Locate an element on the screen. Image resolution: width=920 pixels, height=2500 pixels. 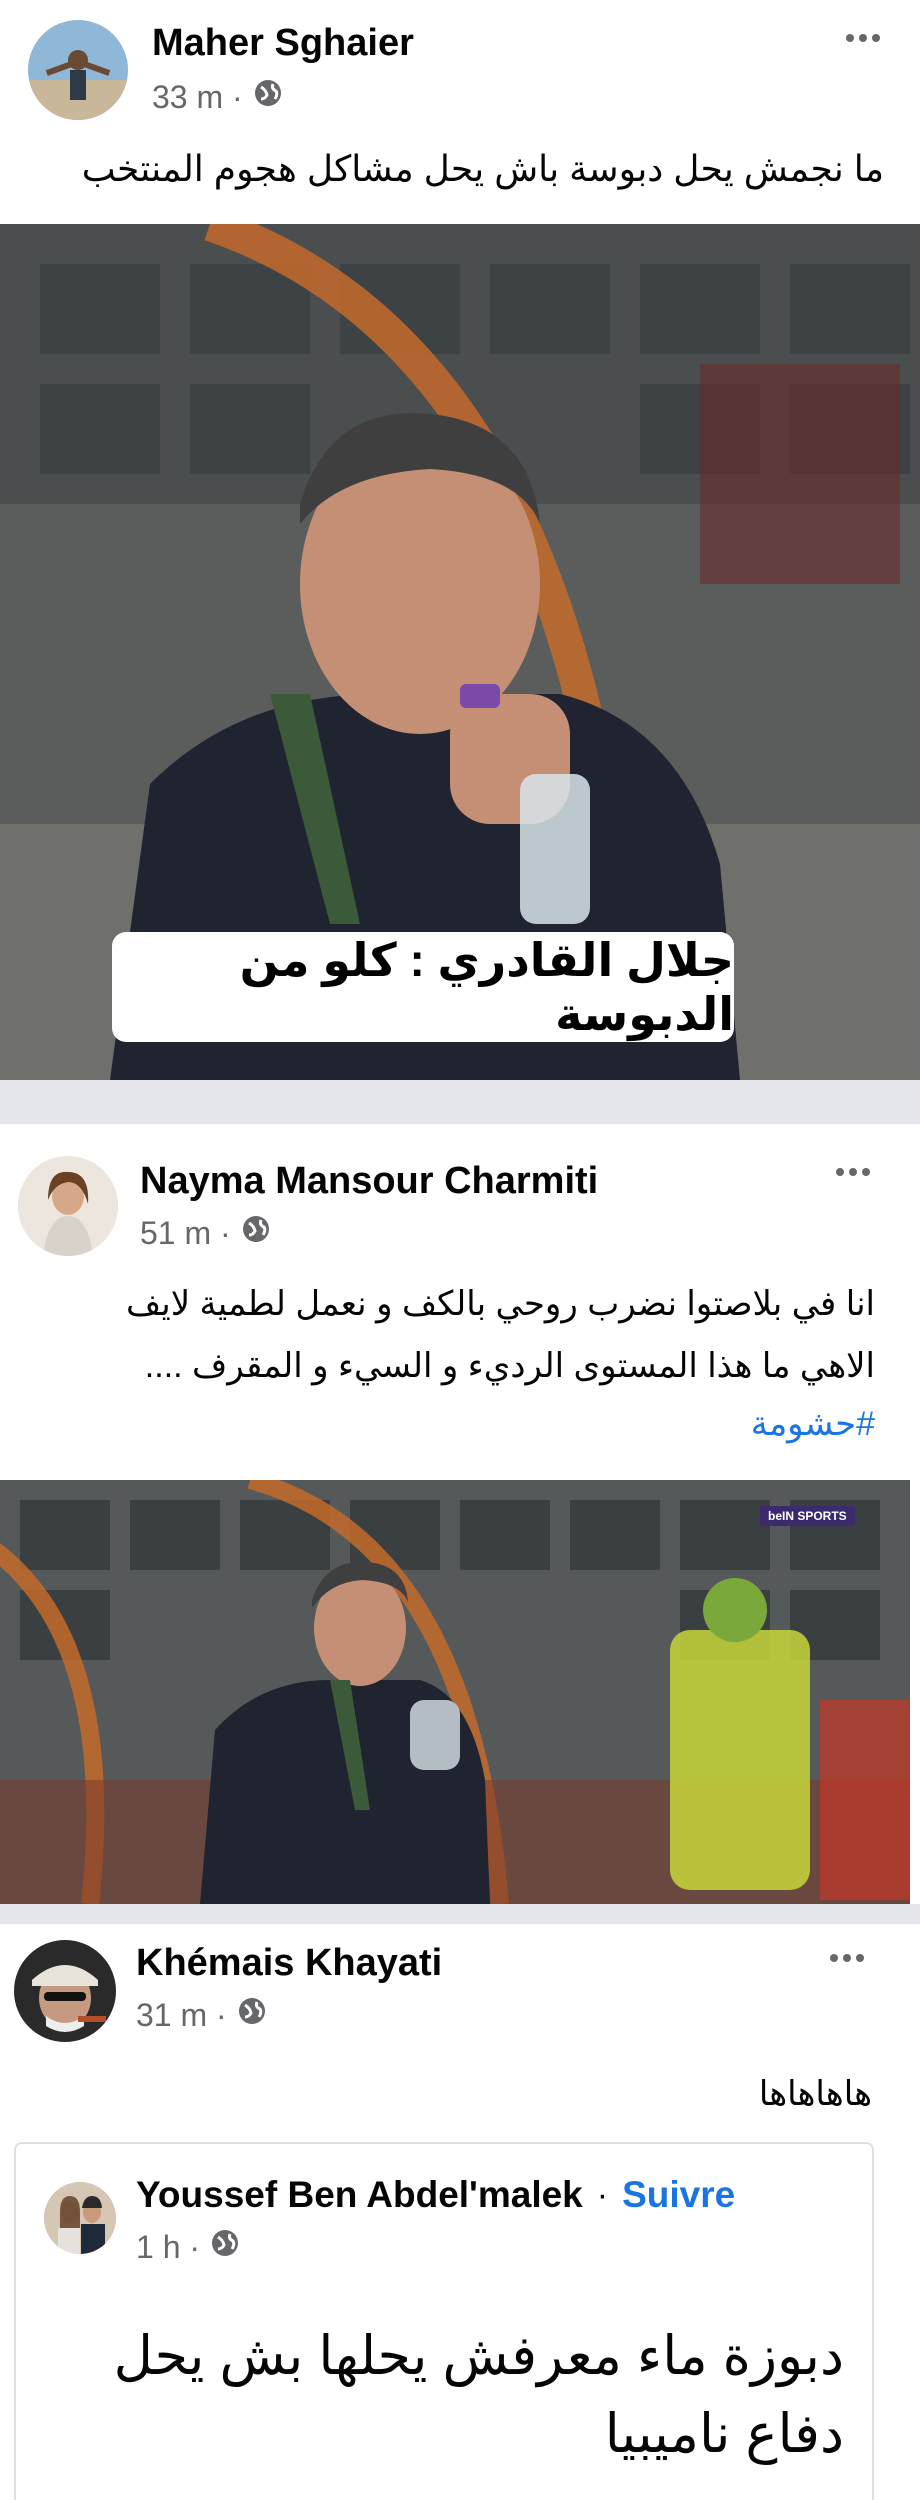
post-meta: 51 m · is located at coordinates (205, 1233).